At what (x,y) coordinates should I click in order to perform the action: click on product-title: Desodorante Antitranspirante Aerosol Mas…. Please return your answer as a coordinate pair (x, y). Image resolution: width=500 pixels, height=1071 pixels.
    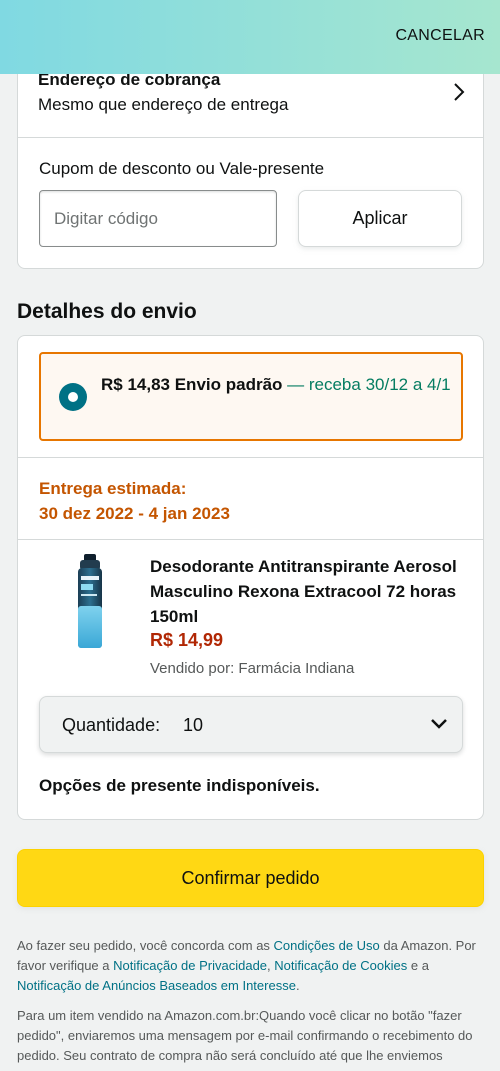
    Looking at the image, I should click on (310, 591).